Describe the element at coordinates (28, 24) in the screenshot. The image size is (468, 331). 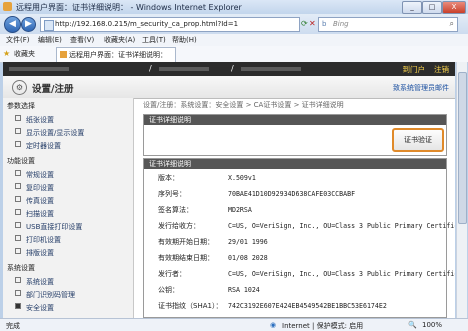
I see `forward-button: ▶` at that location.